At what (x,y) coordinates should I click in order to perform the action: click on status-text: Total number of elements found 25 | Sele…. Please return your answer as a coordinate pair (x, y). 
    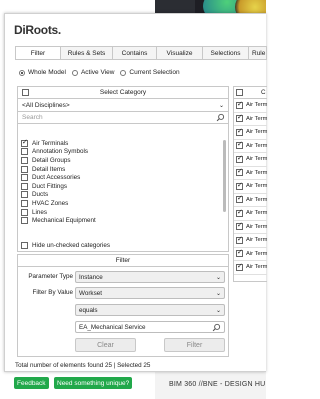
    Looking at the image, I should click on (83, 365).